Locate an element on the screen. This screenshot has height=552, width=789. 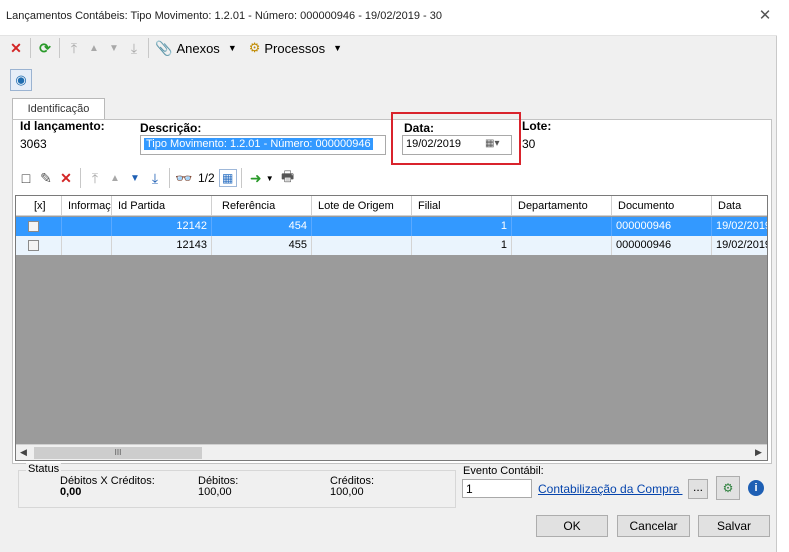
grid-last-icon: ⤓ is located at coordinates (155, 178).